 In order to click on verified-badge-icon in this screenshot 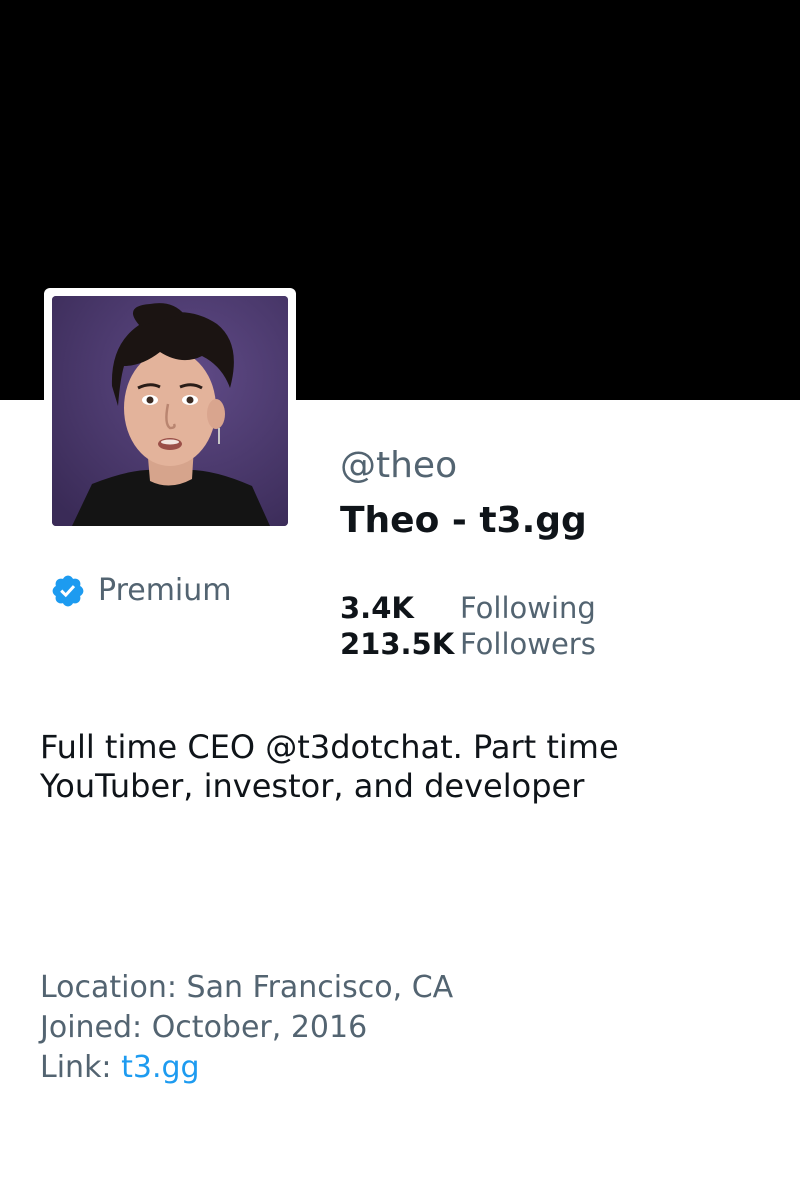, I will do `click(68, 591)`.